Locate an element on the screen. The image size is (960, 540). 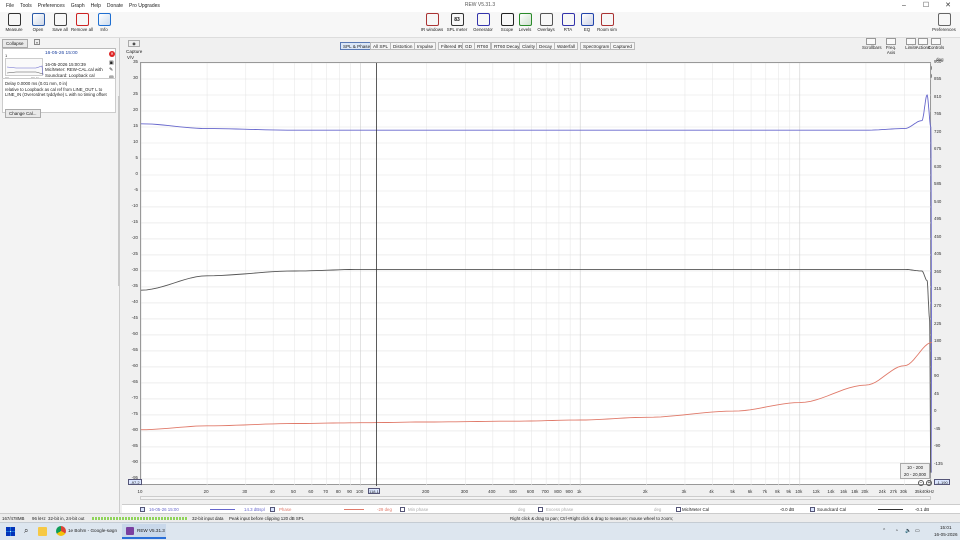
tray-chevron-icon: ⌃ is located at coordinates (884, 531).